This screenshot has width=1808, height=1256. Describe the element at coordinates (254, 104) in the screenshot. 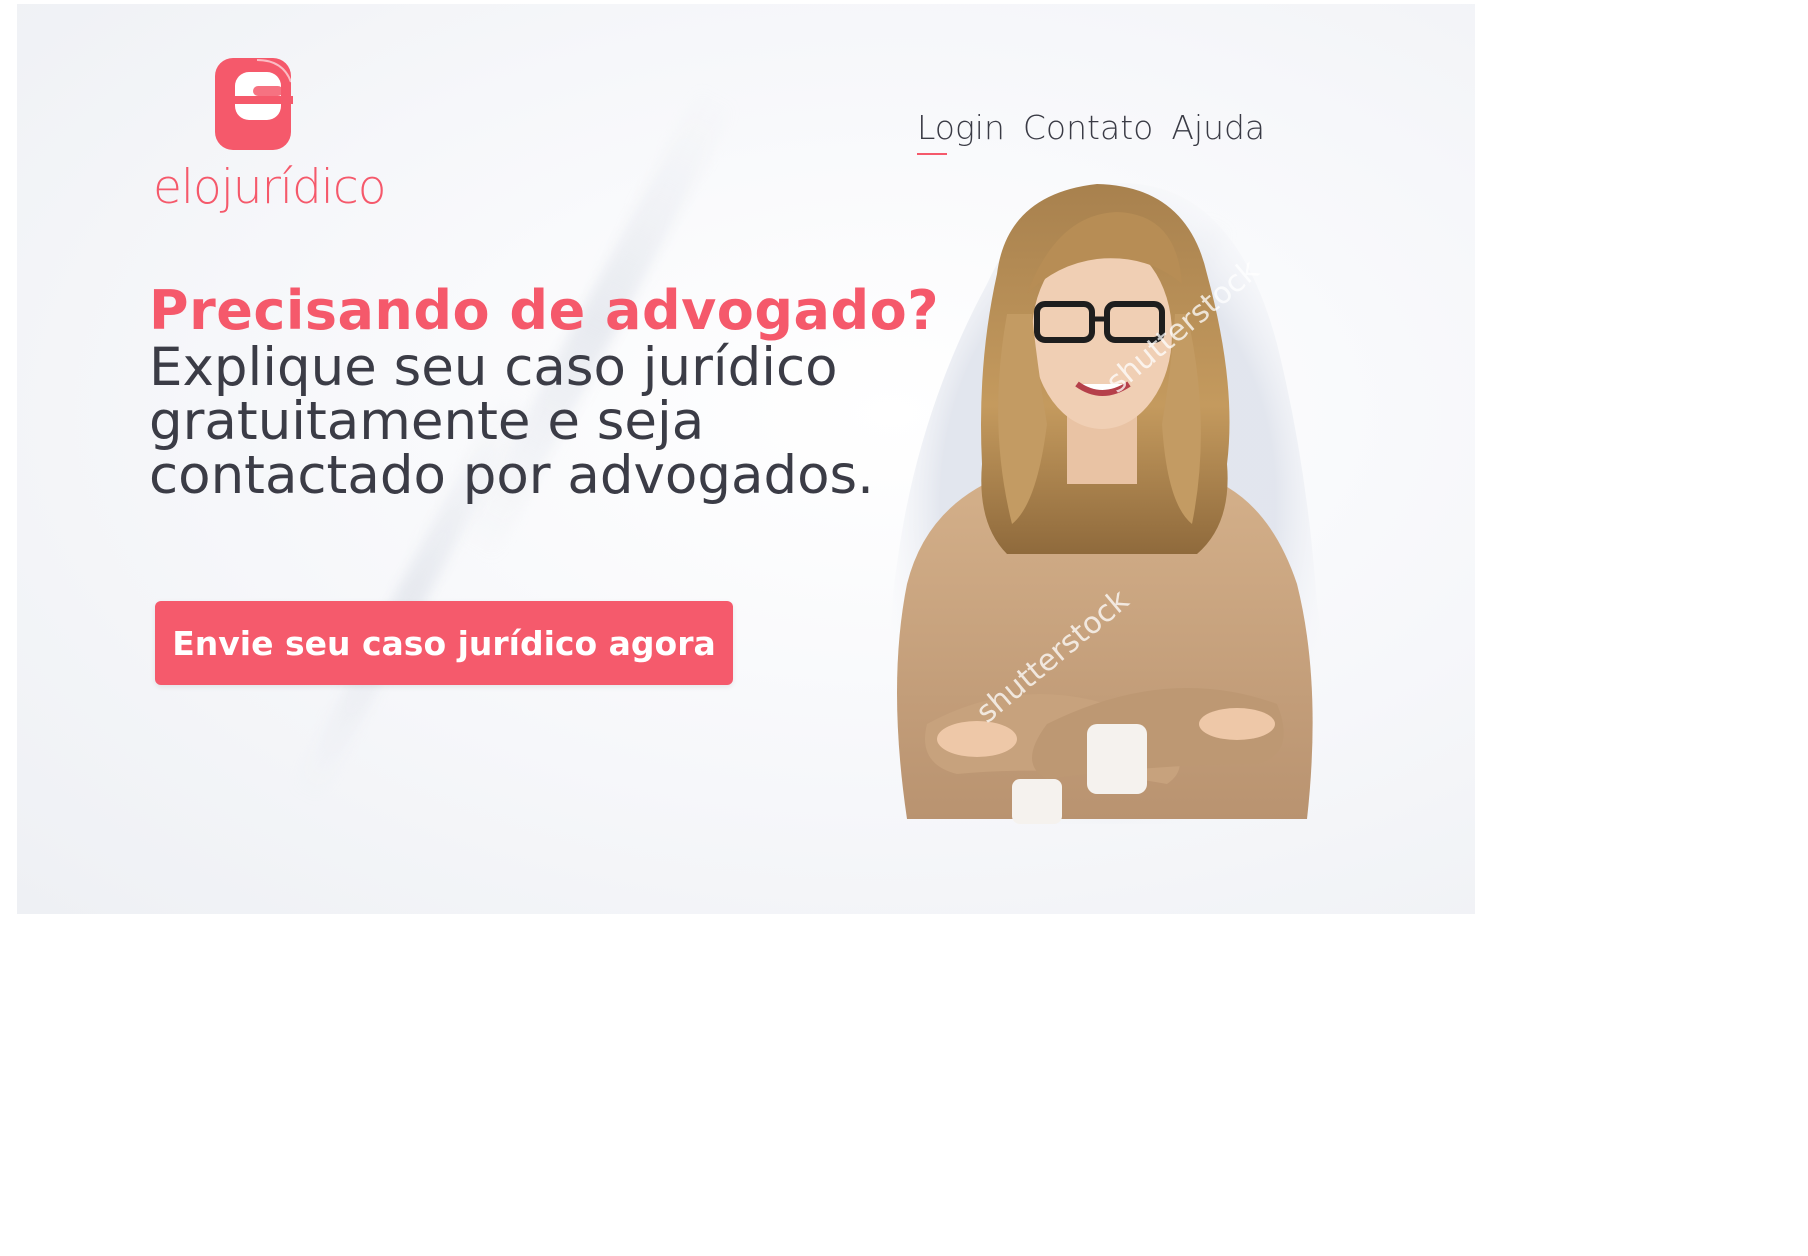

I see `logo-mark-icon` at that location.